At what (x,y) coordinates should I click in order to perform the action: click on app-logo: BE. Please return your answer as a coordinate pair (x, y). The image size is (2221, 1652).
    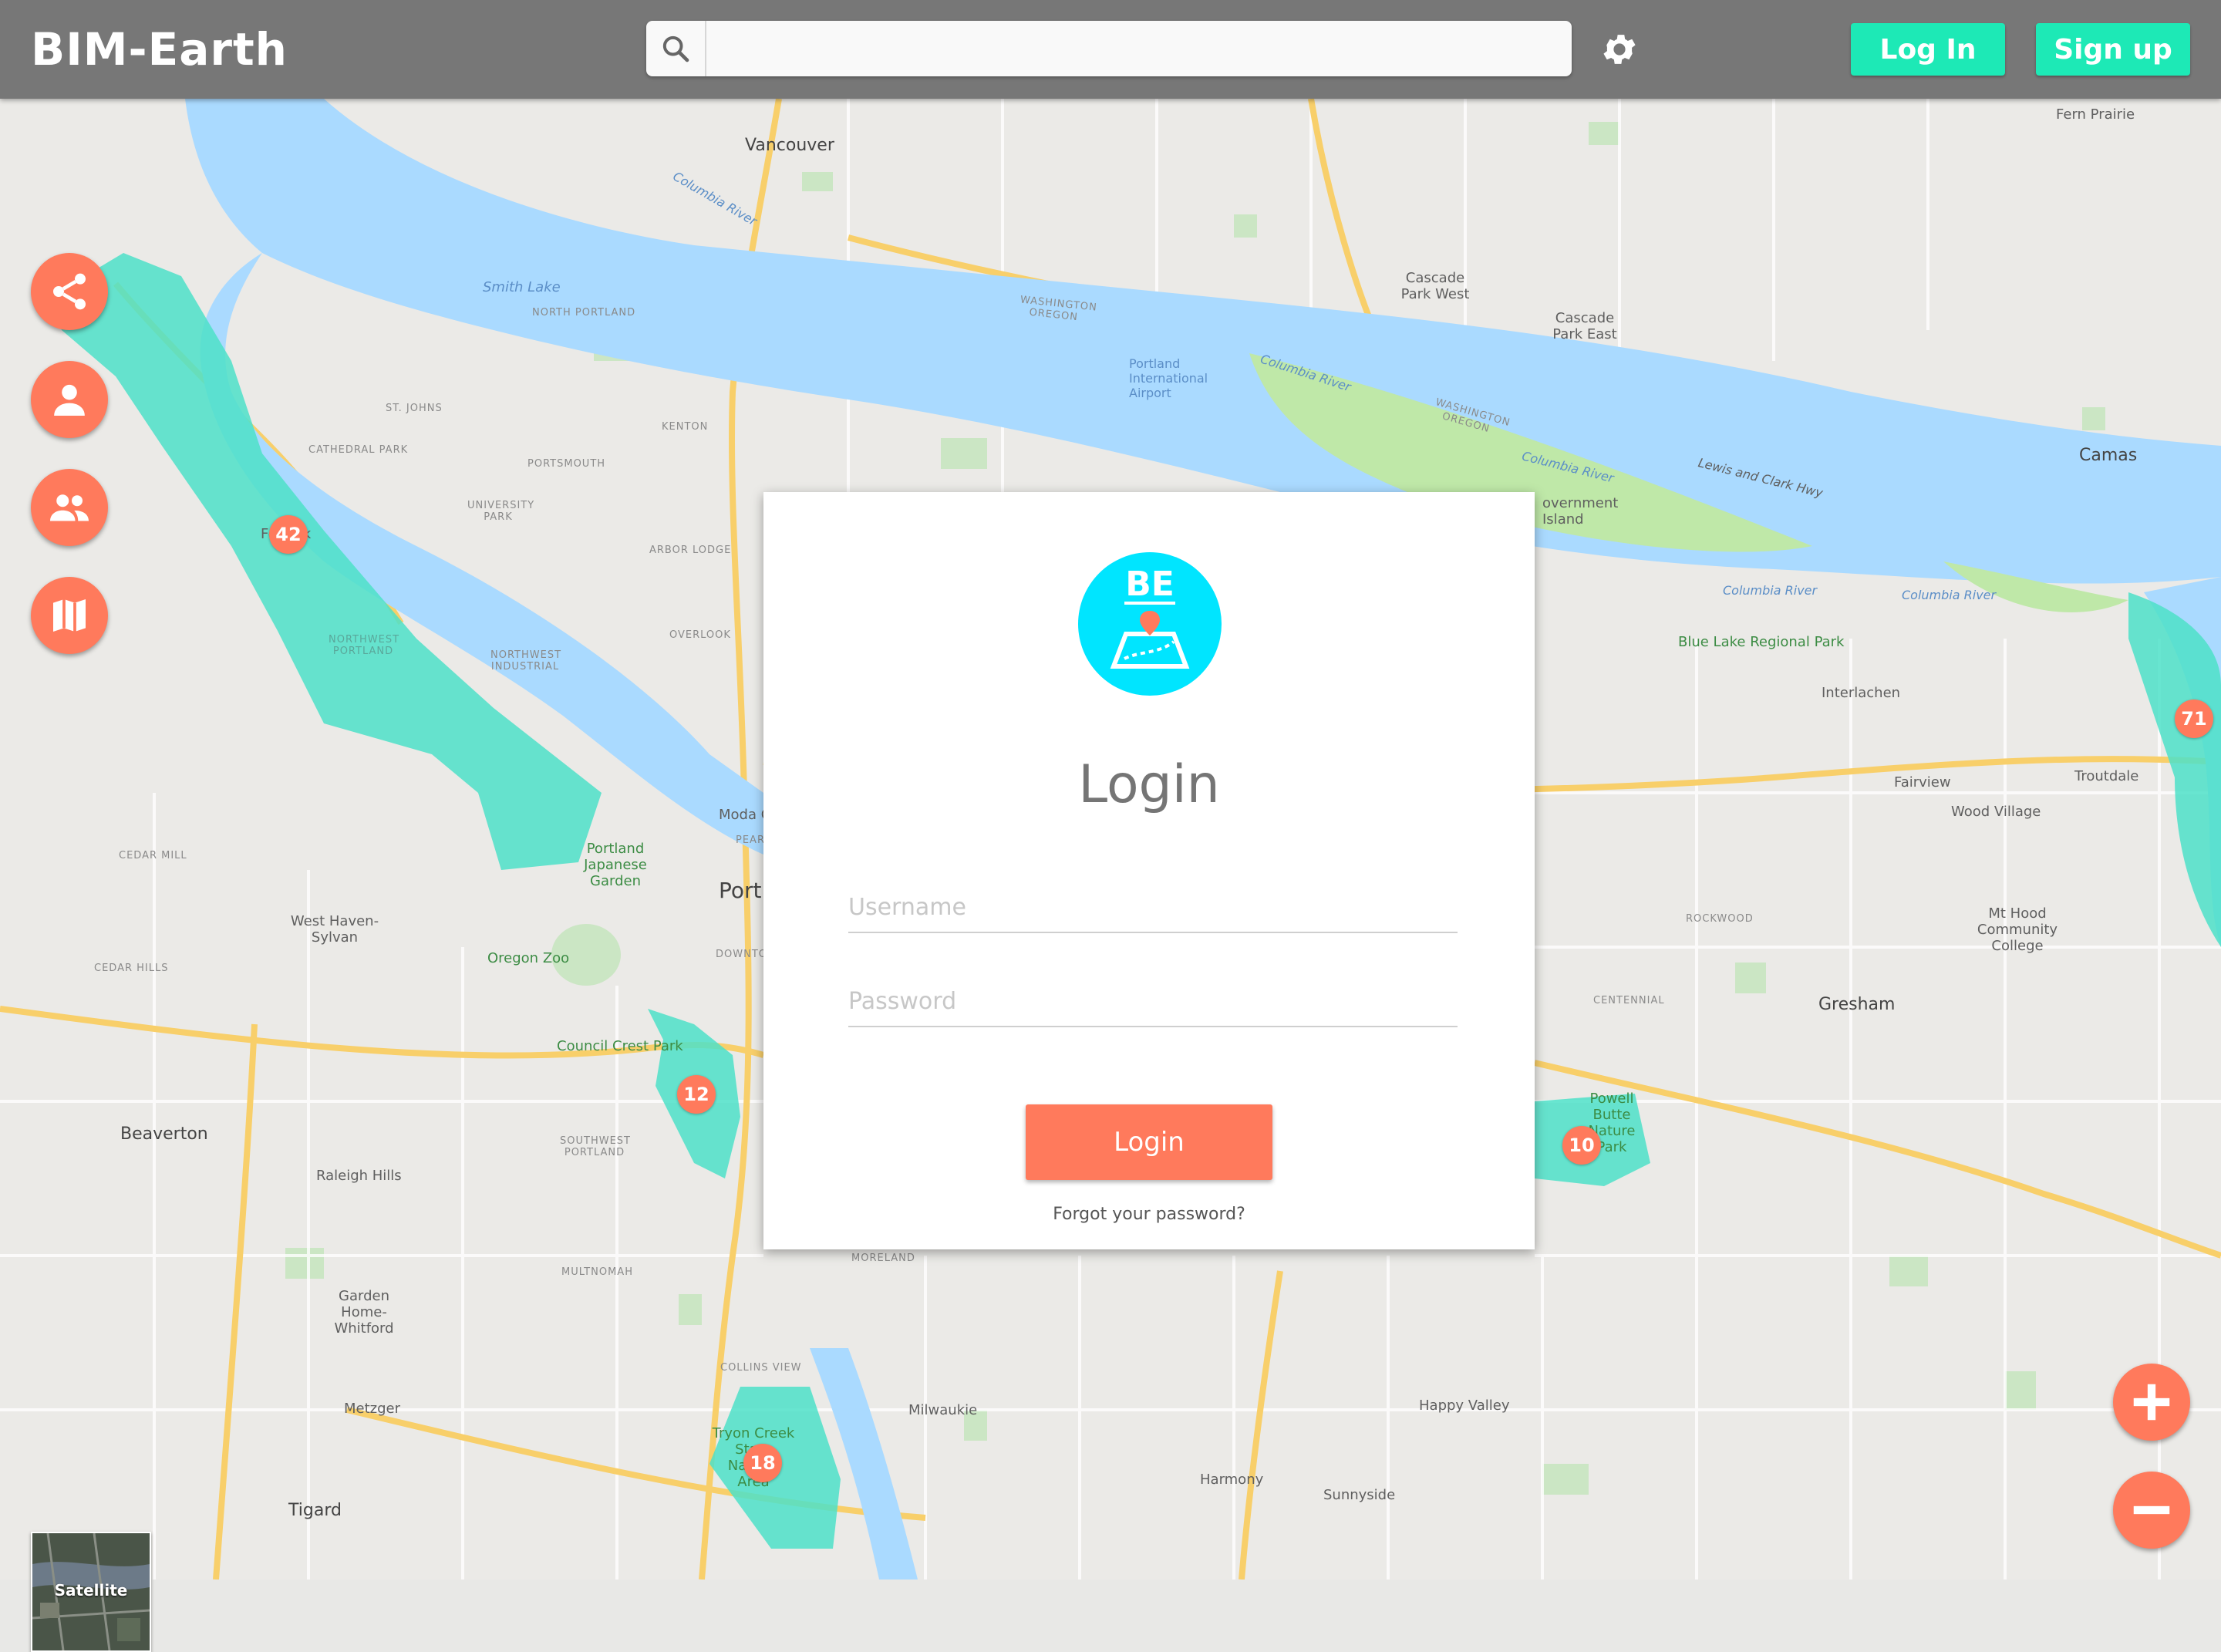
    Looking at the image, I should click on (1150, 624).